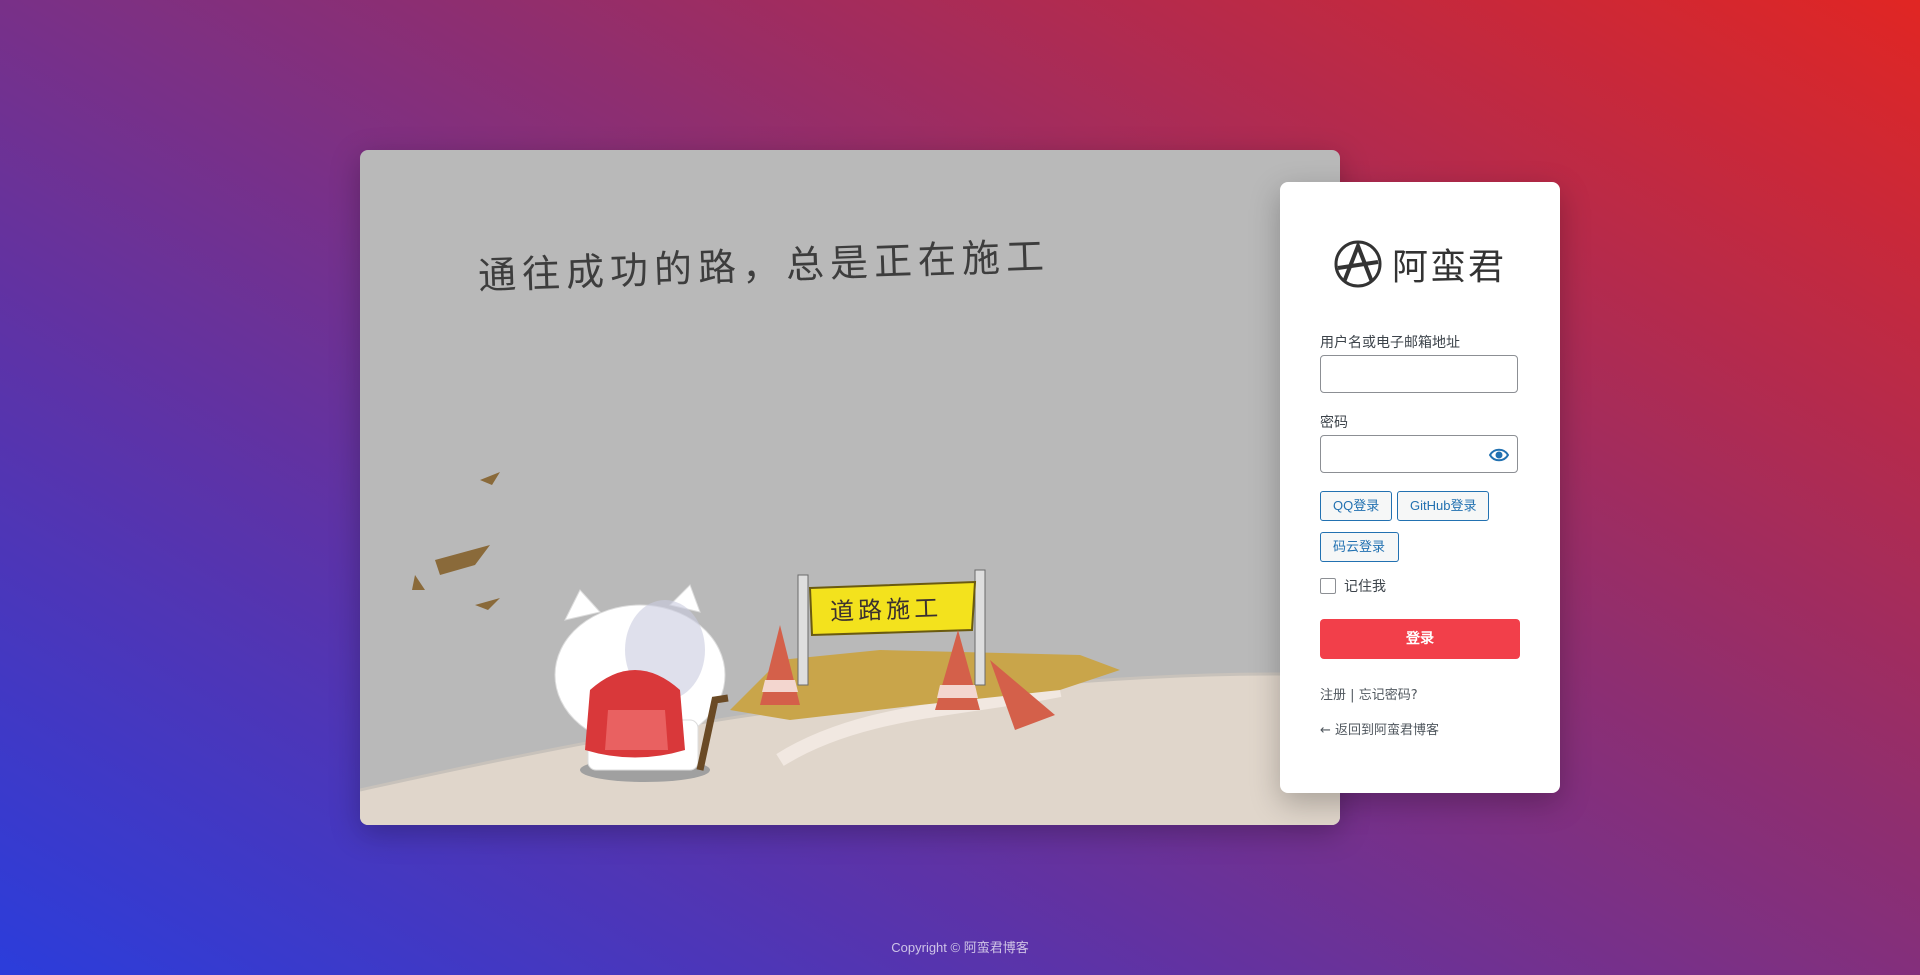  I want to click on remember-me-label: 记住我, so click(1365, 587).